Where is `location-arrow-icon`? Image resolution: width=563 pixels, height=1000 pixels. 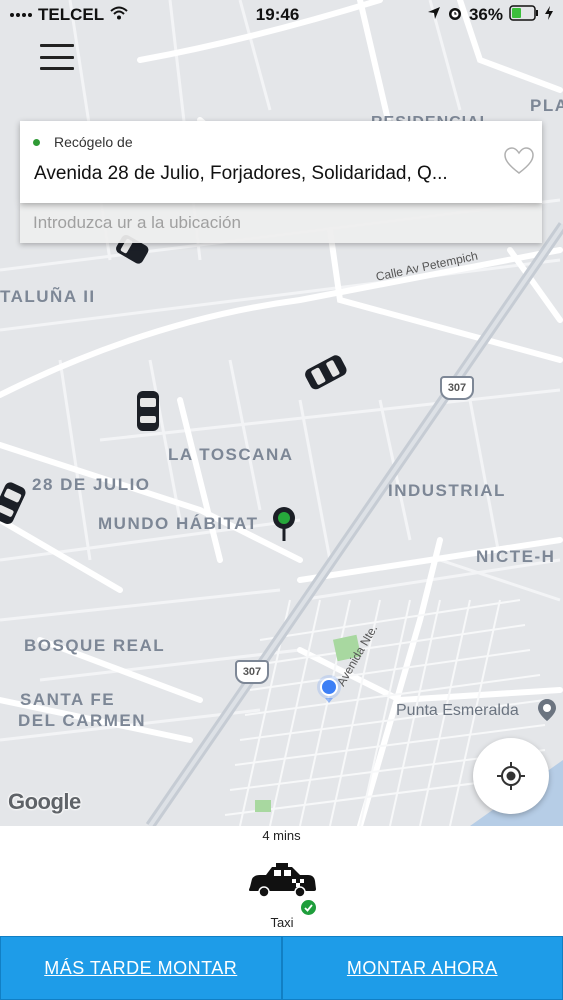
location-arrow-icon is located at coordinates (434, 15).